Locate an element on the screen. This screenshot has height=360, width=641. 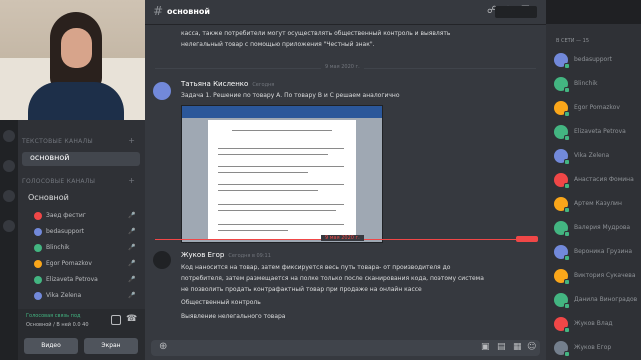
text-channels-category: ТЕКСТОВЫЕ КАНАЛЫ is located at coordinates (57, 141).